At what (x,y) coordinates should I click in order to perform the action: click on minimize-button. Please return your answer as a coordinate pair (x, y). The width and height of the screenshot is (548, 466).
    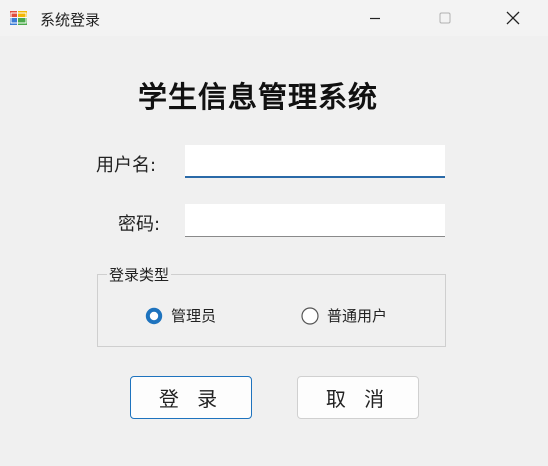
    Looking at the image, I should click on (375, 18).